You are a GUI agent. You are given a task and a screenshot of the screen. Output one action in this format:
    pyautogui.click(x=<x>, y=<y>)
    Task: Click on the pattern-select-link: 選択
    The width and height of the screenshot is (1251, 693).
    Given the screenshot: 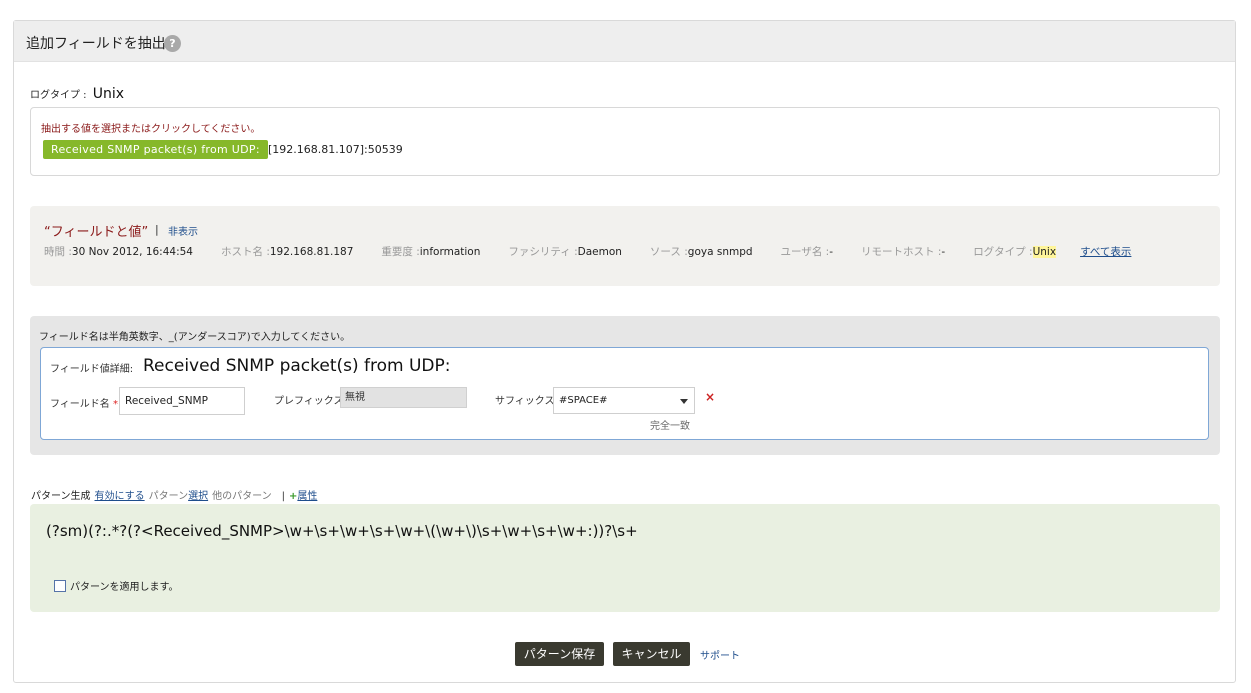 What is the action you would take?
    pyautogui.click(x=198, y=496)
    